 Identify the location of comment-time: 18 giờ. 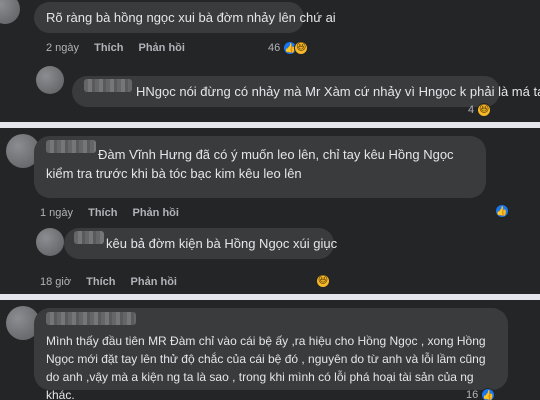
(55, 282).